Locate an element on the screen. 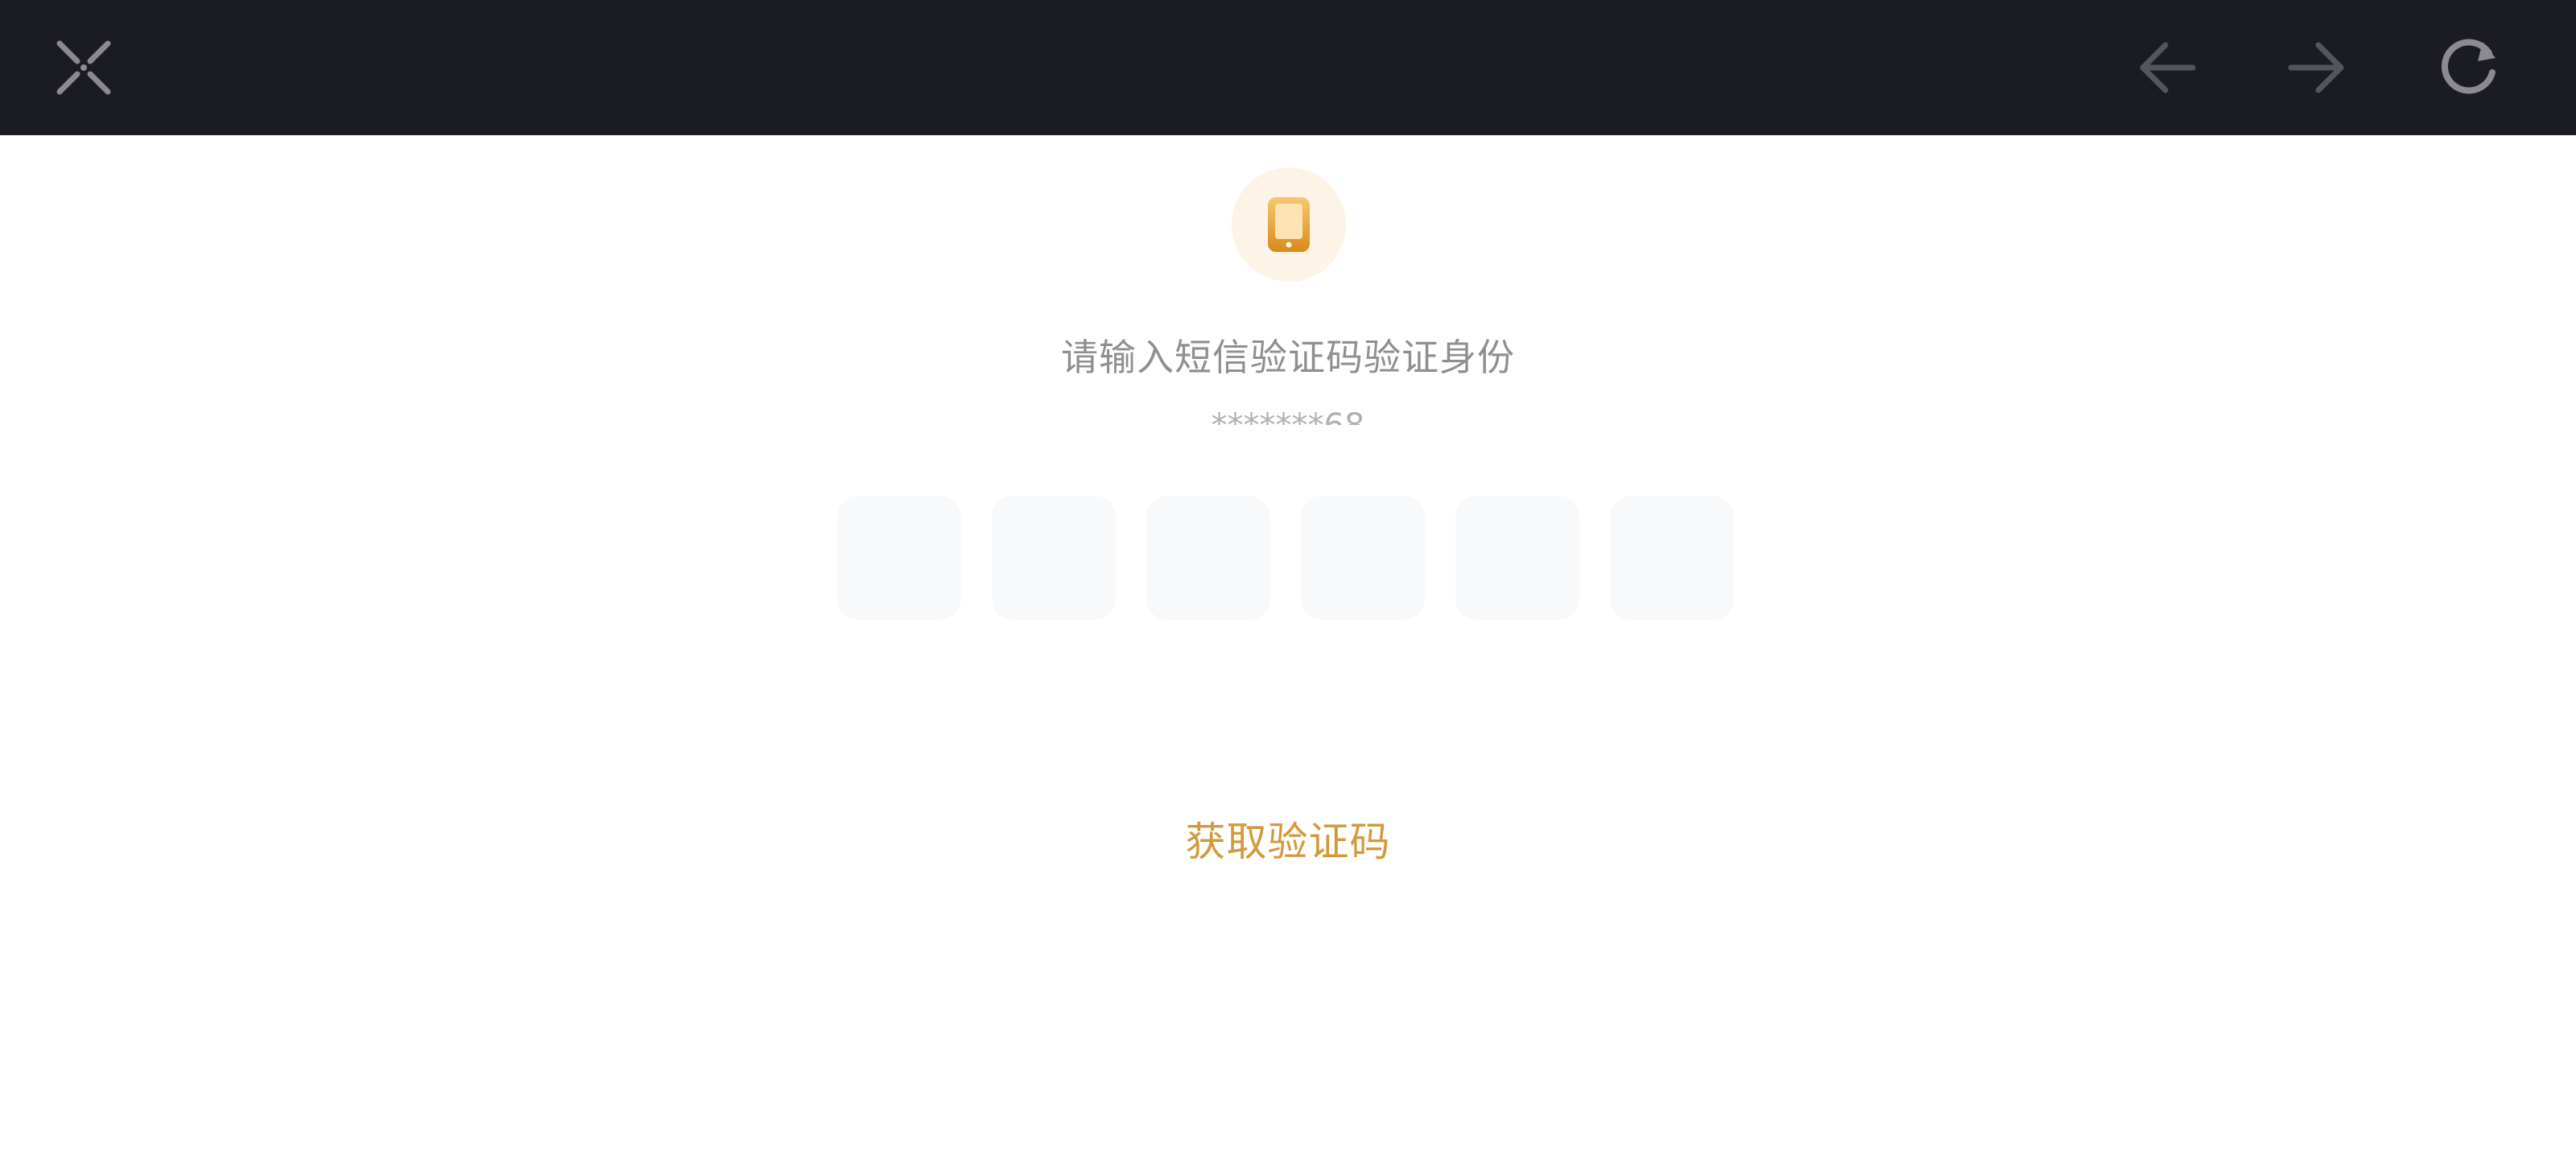 Image resolution: width=2576 pixels, height=1159 pixels. get-code-button: 获取验证码 is located at coordinates (1288, 839).